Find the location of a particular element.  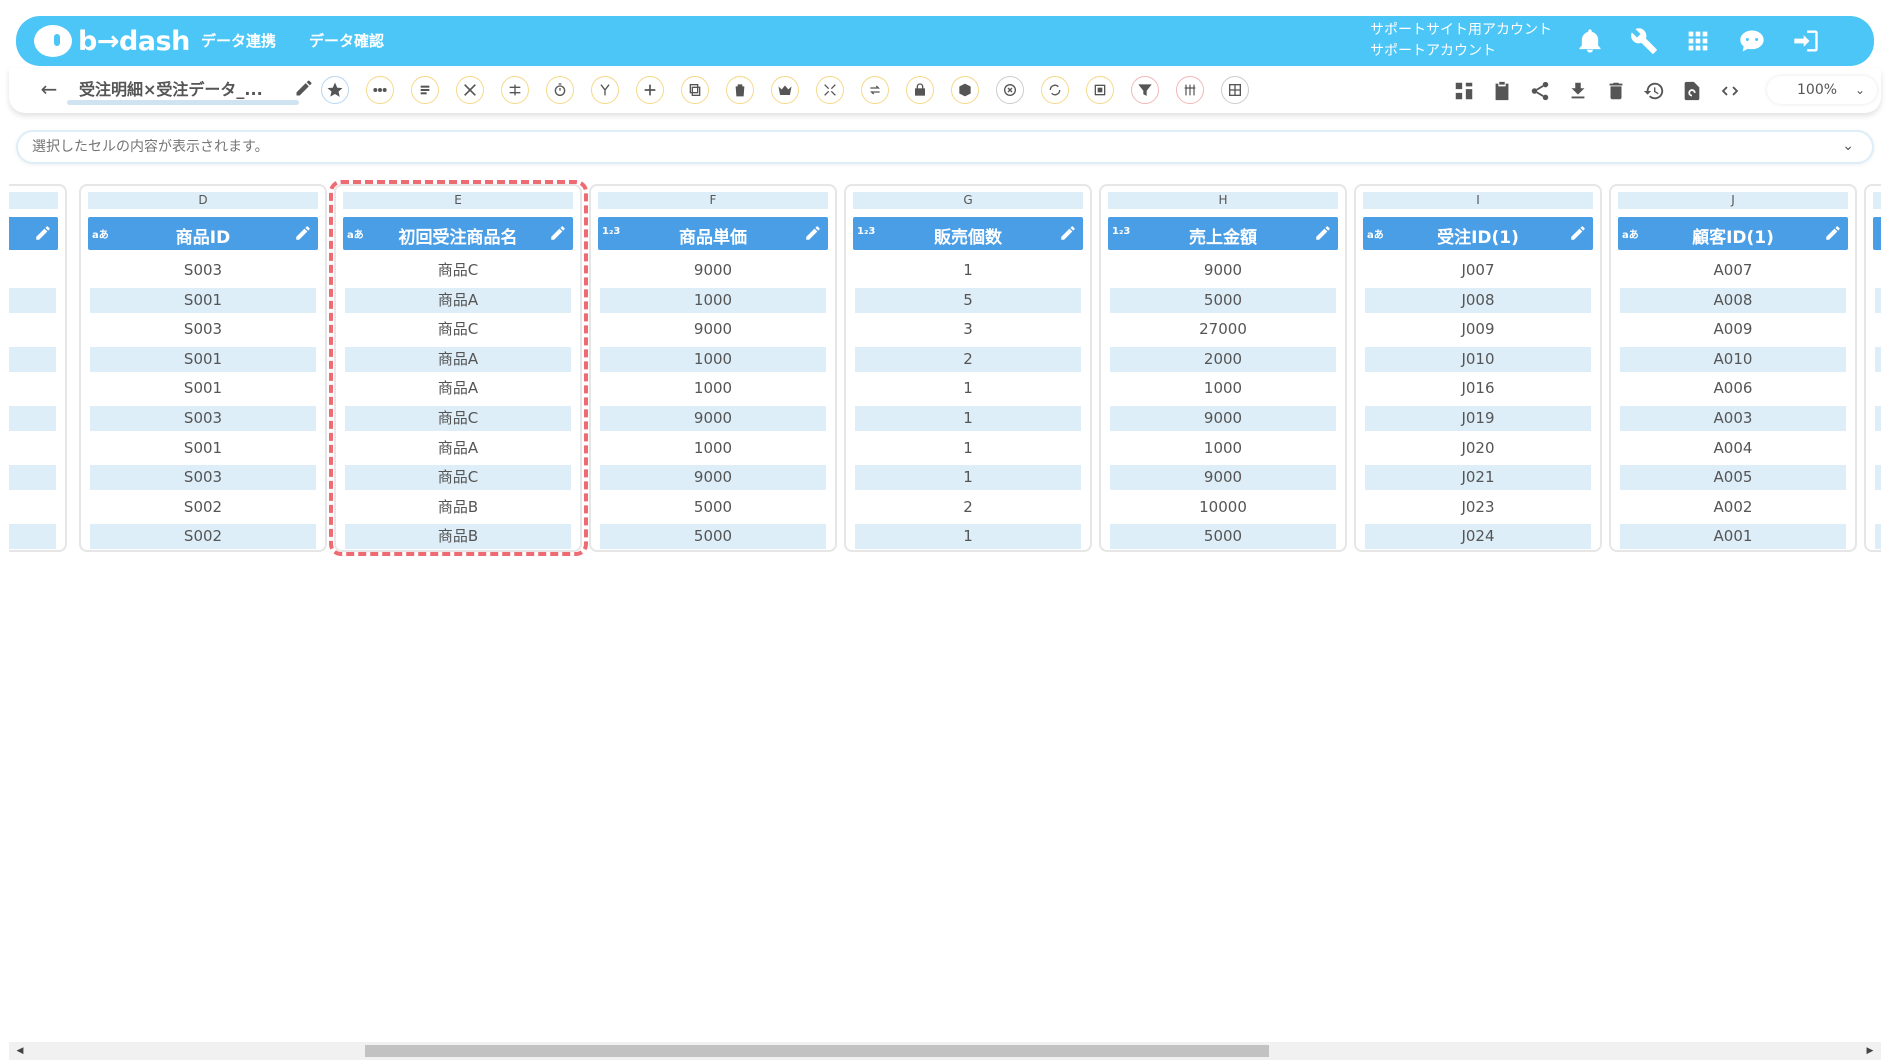

share-icon is located at coordinates (1540, 91).